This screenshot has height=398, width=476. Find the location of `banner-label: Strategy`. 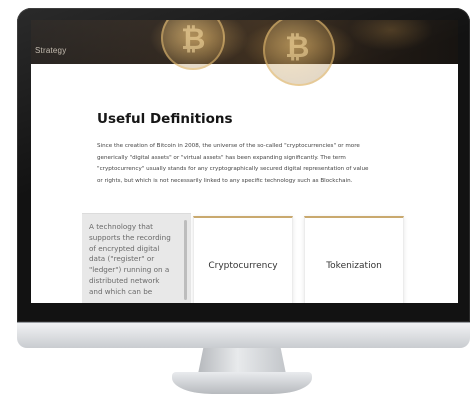

banner-label: Strategy is located at coordinates (51, 50).